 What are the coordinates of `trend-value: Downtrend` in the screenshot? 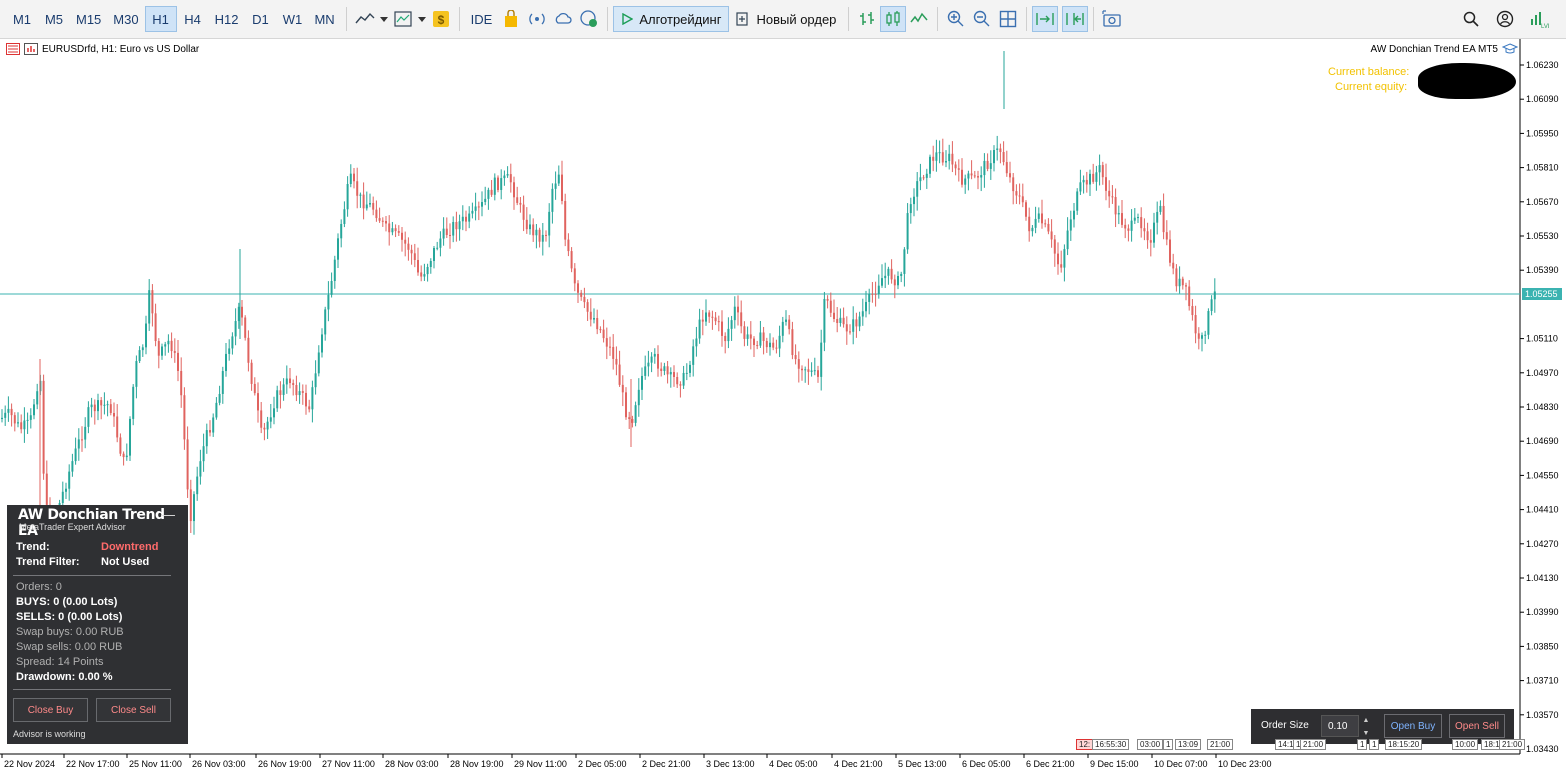 It's located at (130, 547).